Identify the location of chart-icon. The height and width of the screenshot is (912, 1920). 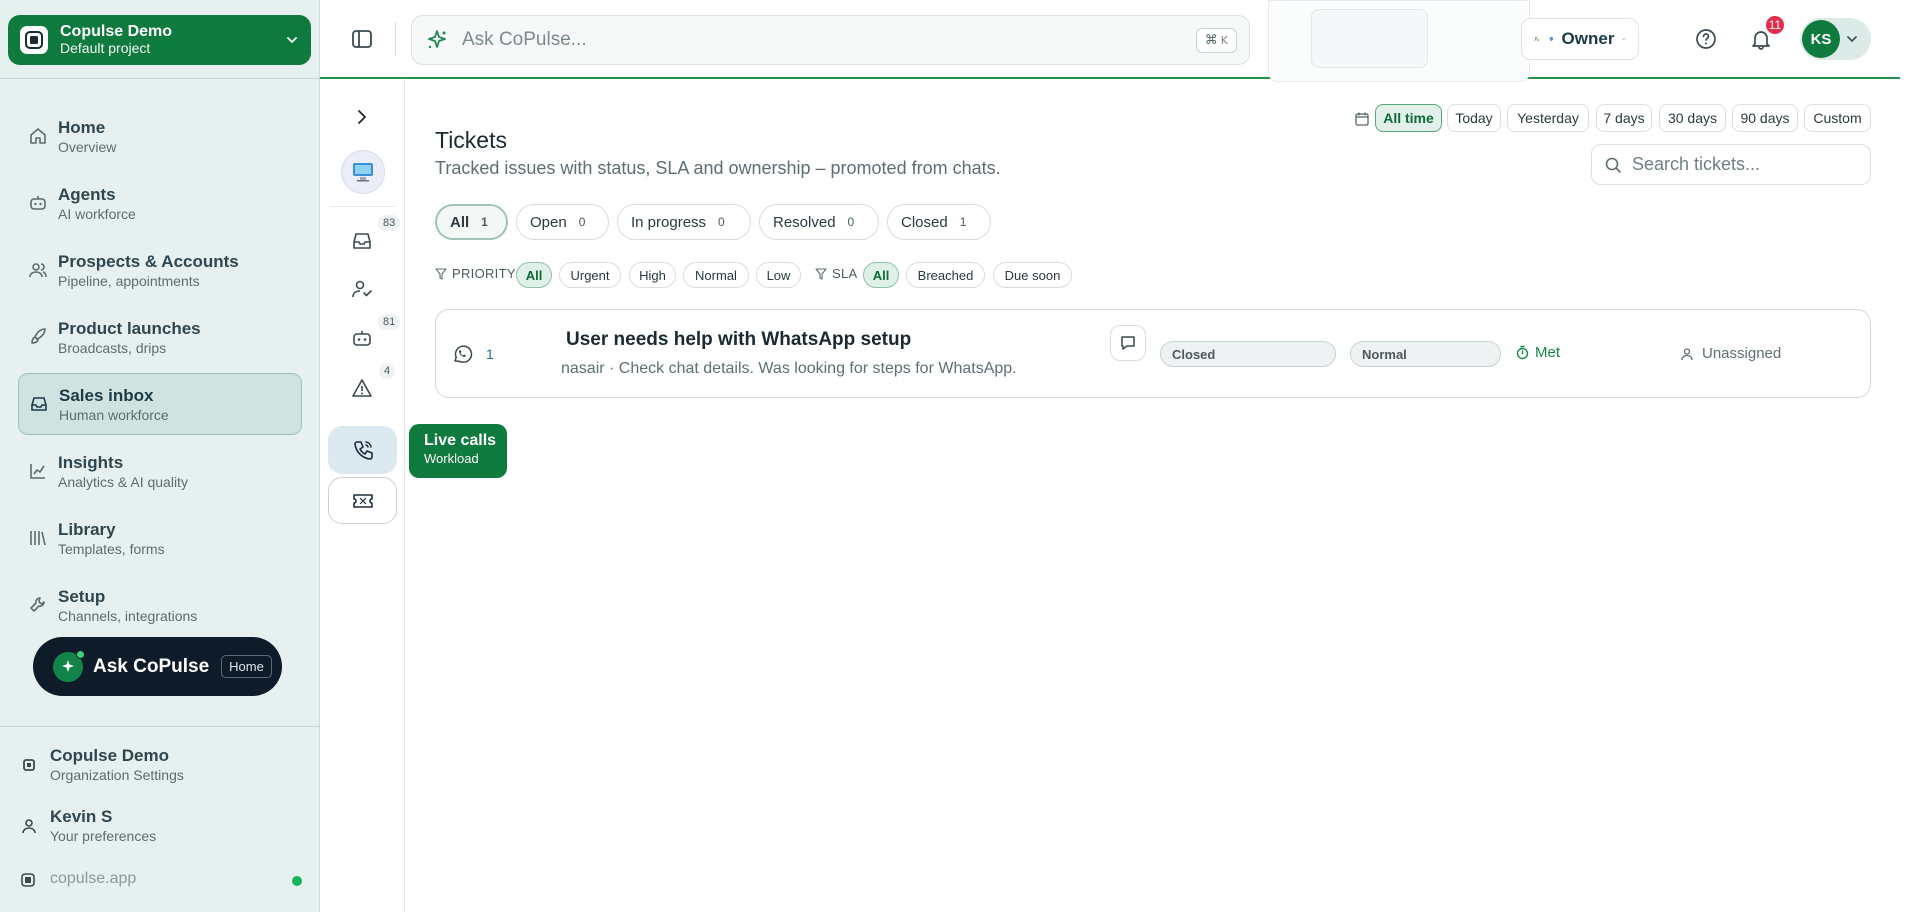
(37, 471).